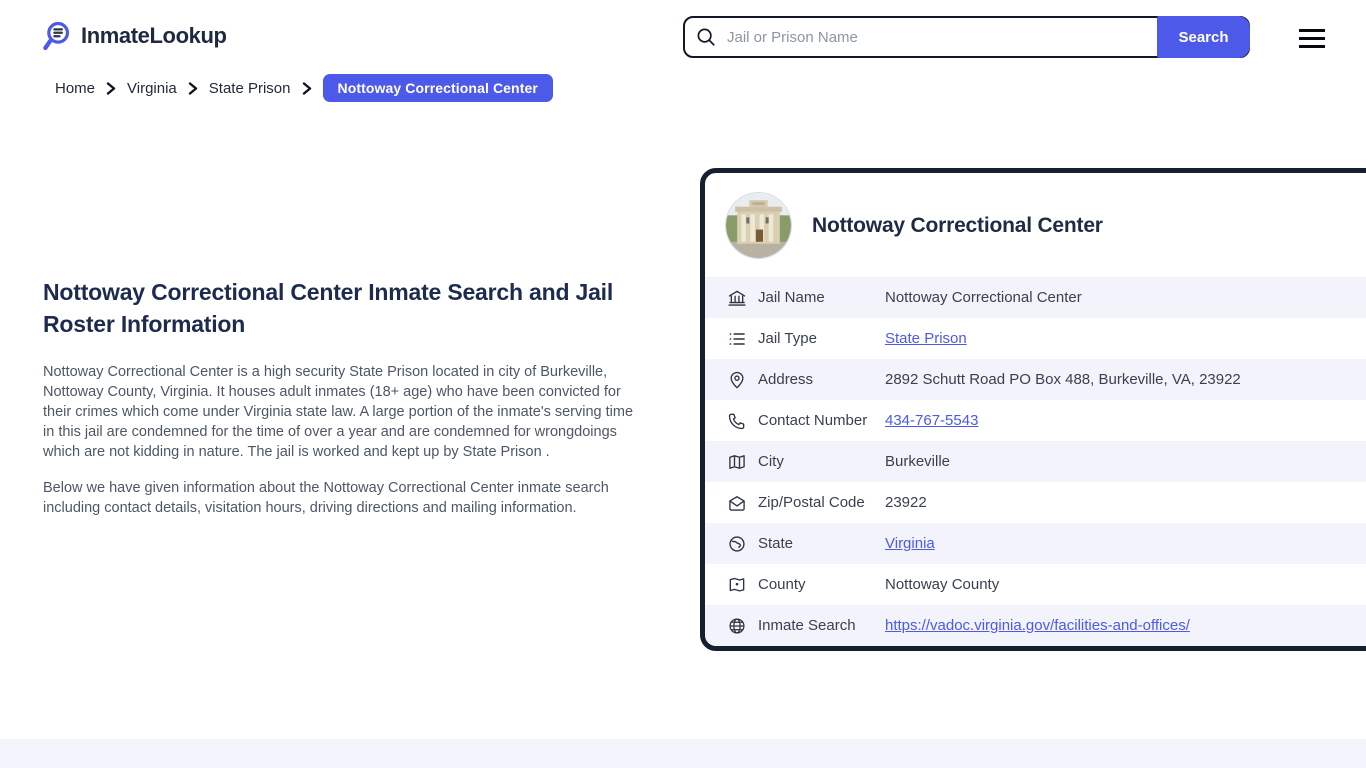 This screenshot has height=768, width=1366. What do you see at coordinates (931, 420) in the screenshot?
I see `detail-link-phone: 434-767-5543` at bounding box center [931, 420].